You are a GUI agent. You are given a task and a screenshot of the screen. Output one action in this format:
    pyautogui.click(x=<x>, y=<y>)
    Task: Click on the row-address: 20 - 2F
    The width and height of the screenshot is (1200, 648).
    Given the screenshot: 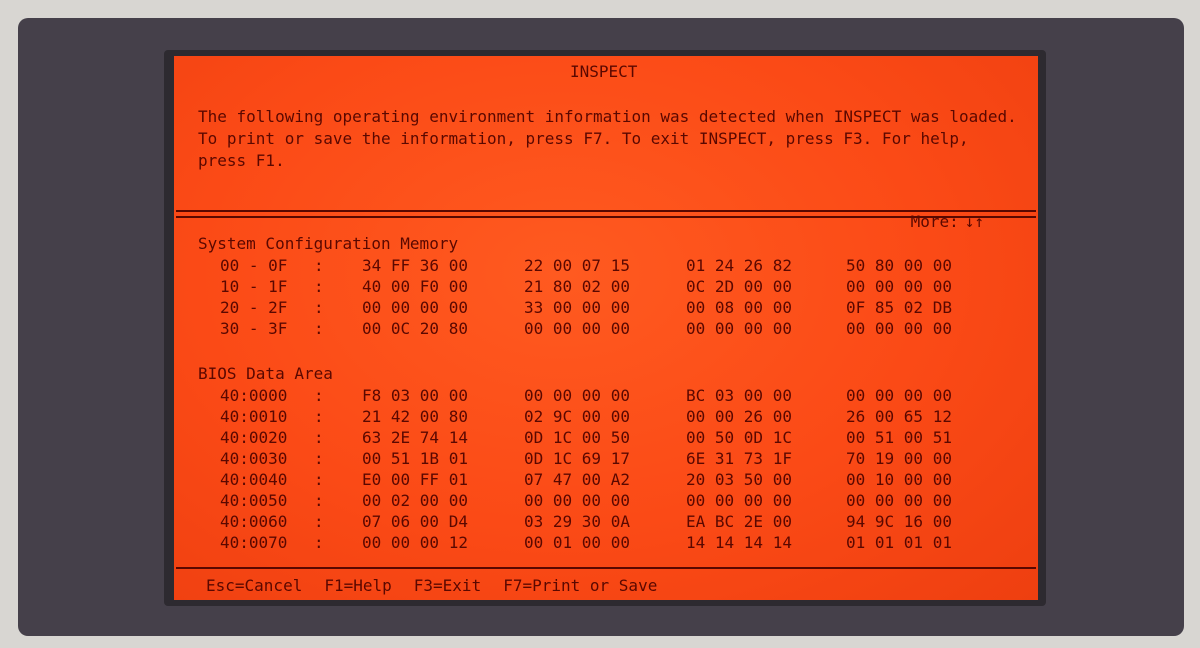 What is the action you would take?
    pyautogui.click(x=254, y=307)
    